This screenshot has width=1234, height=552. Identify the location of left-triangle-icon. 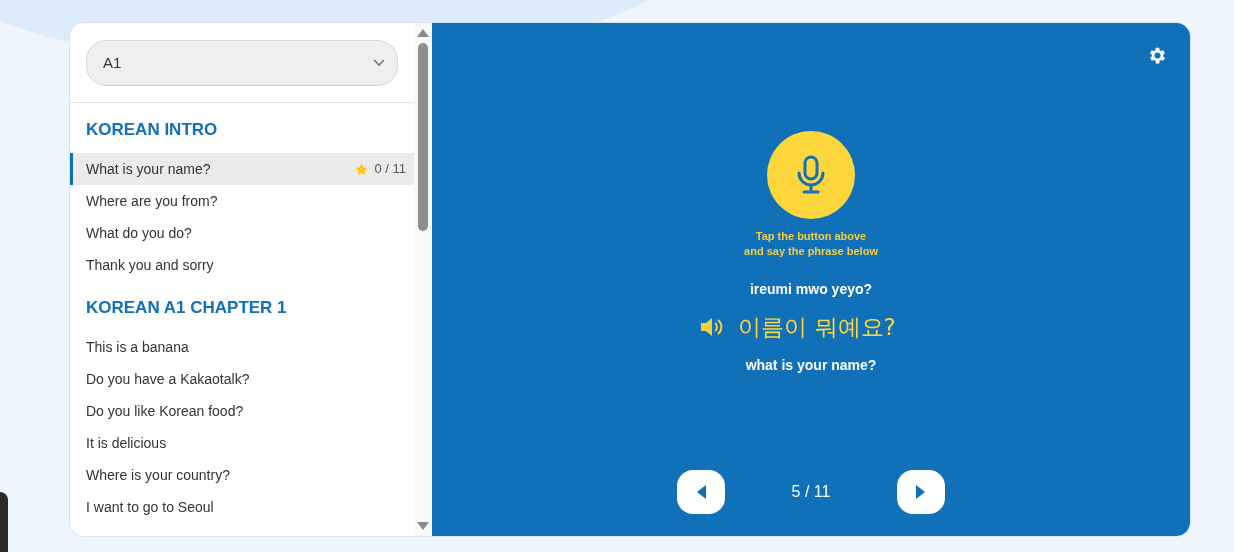
(701, 492).